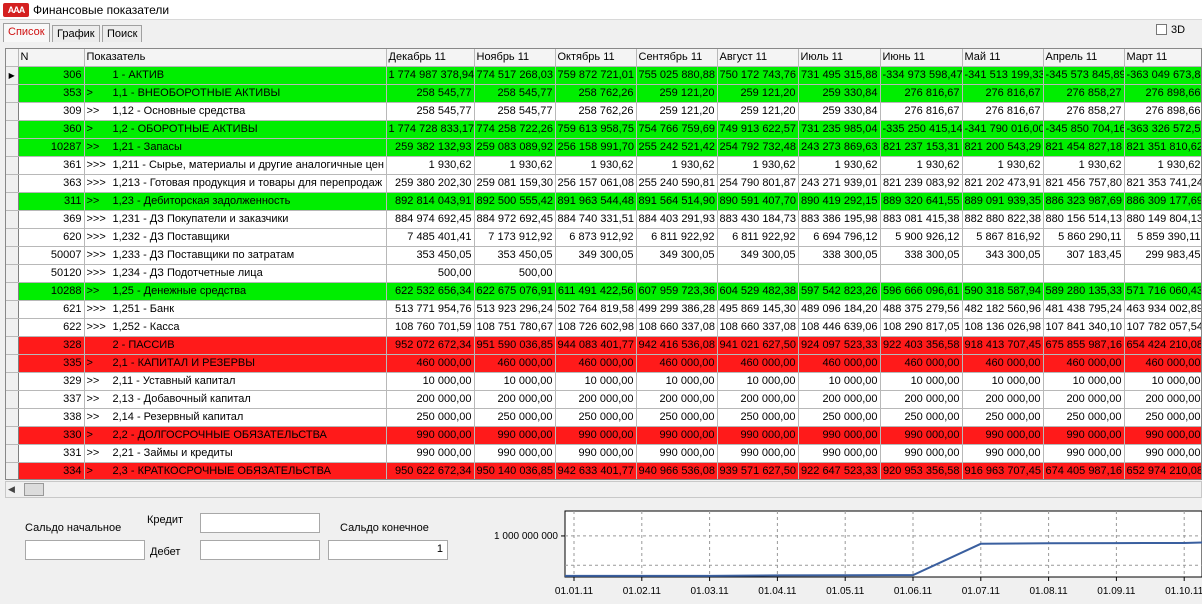  I want to click on cell-value: 571 716 060,43, so click(1162, 291).